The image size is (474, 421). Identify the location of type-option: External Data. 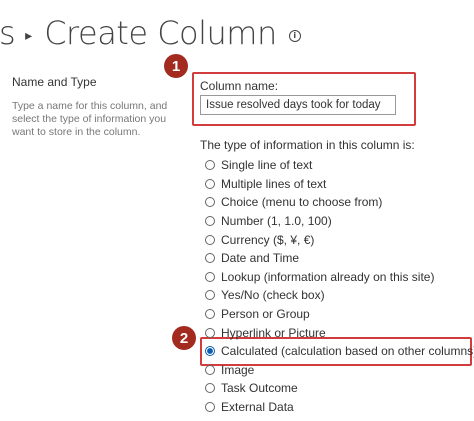
(339, 407).